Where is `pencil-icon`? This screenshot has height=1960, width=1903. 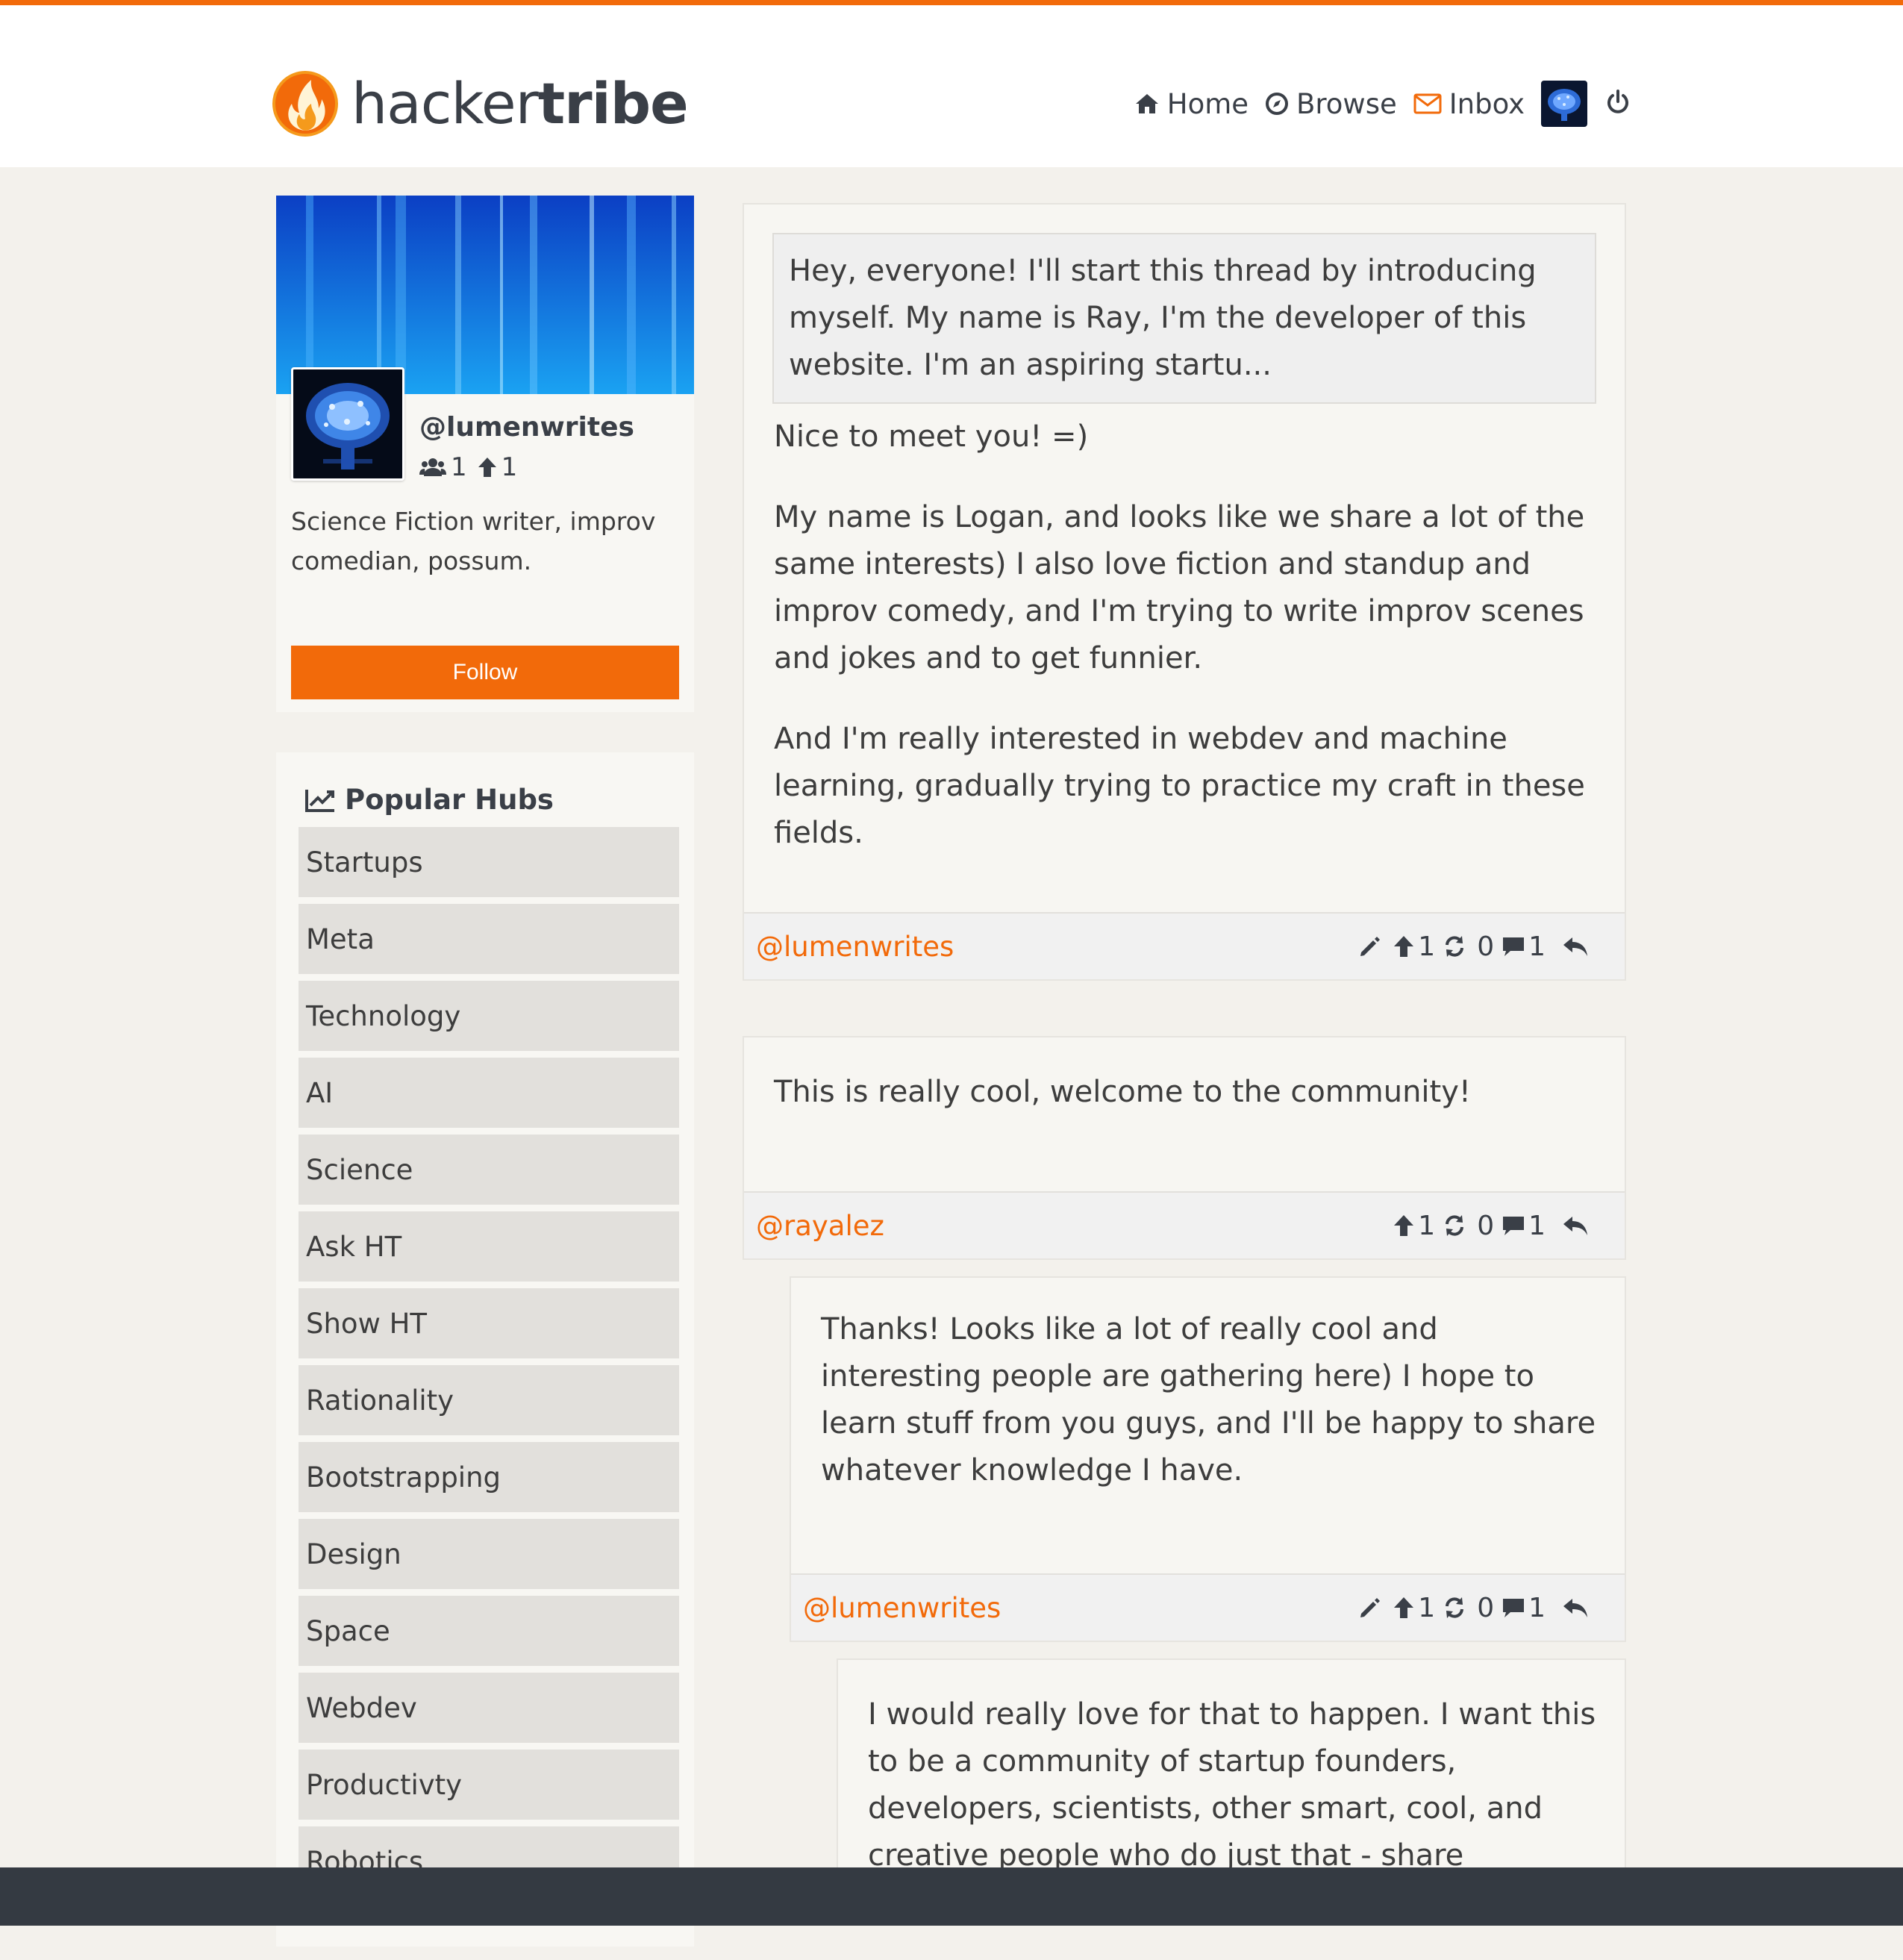
pencil-icon is located at coordinates (1370, 1608).